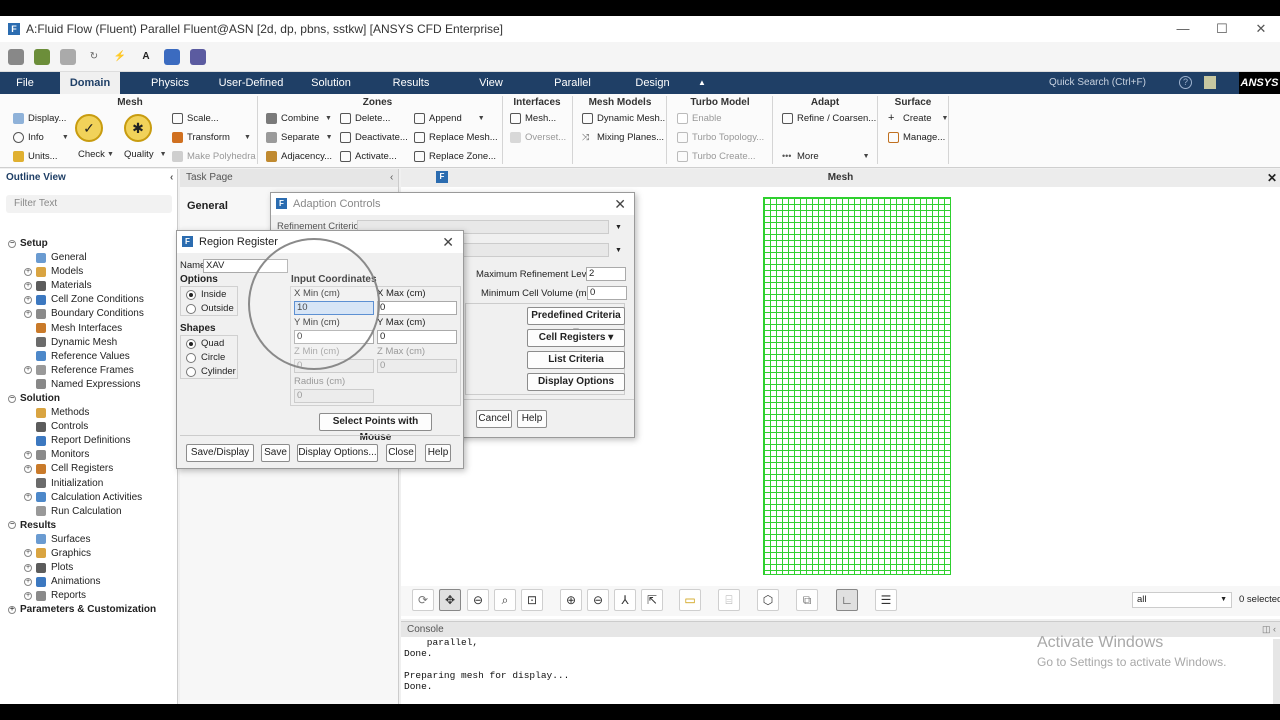 The width and height of the screenshot is (1280, 720). I want to click on combine-button: Combine ▼, so click(299, 118).